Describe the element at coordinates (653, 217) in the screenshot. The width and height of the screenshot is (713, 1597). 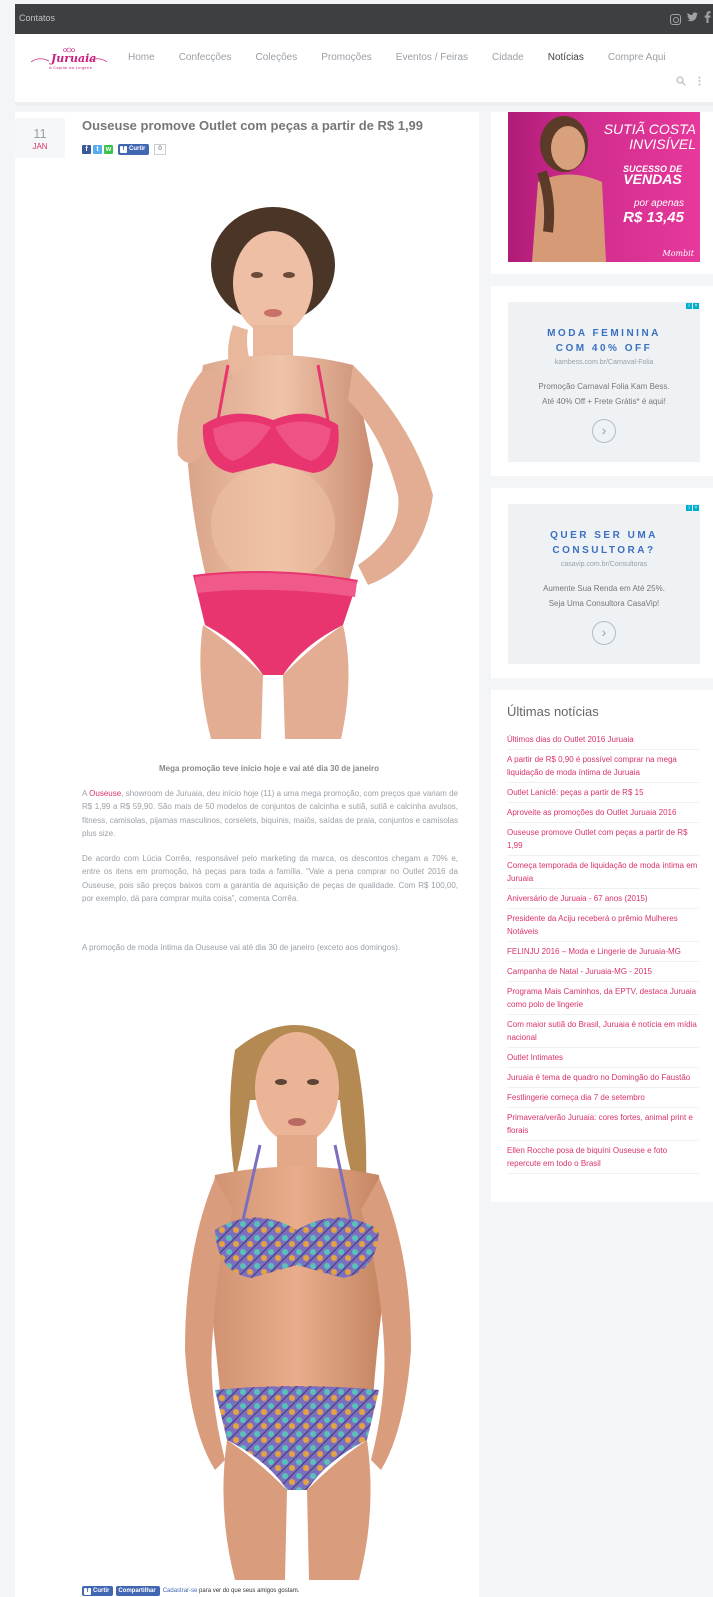
I see `banner-price: R$ 13,45` at that location.